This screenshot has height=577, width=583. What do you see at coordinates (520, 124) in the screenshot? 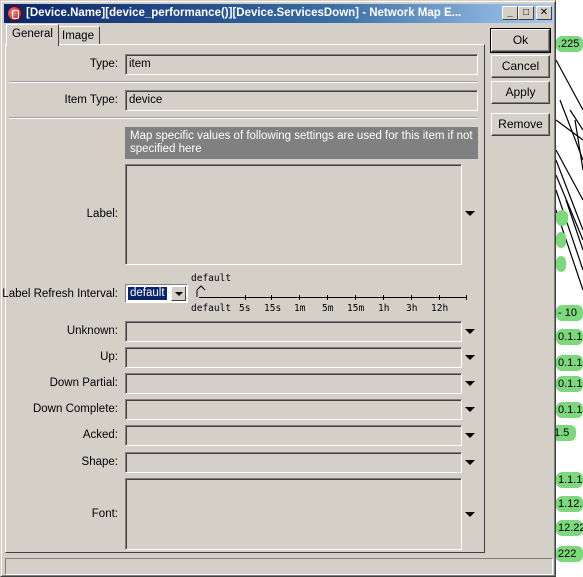
I see `remove-button: Remove` at bounding box center [520, 124].